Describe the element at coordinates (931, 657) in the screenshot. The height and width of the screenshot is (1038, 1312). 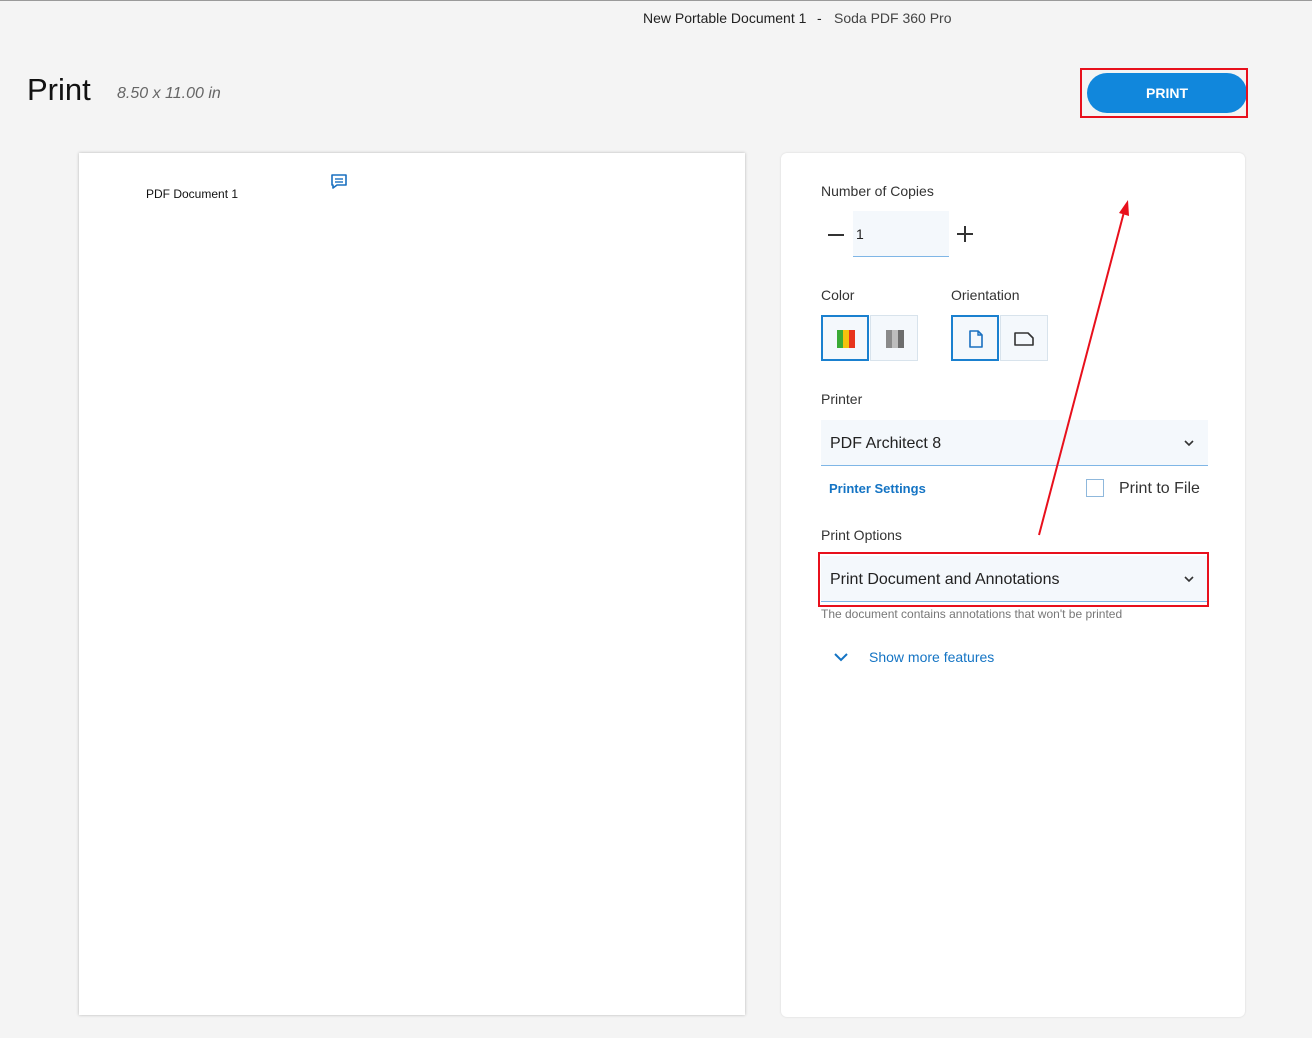
I see `show-more-features-link: Show more features` at that location.